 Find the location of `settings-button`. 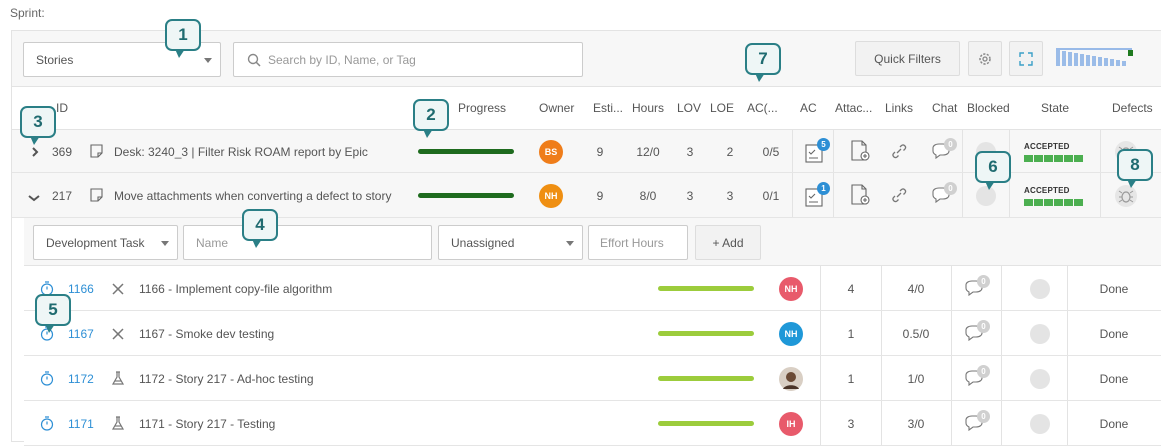

settings-button is located at coordinates (985, 58).